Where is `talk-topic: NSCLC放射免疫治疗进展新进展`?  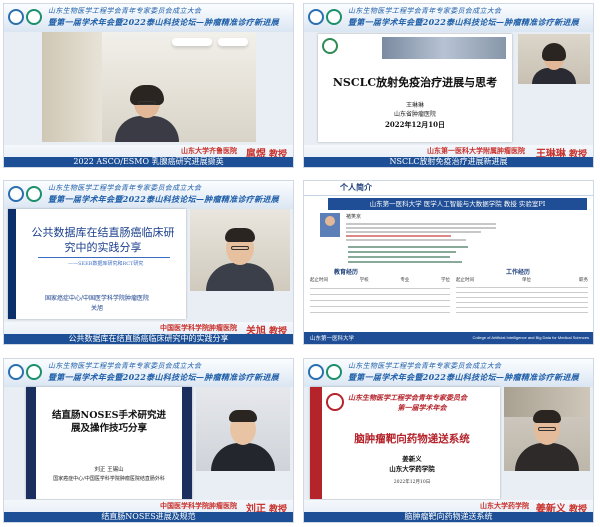 talk-topic: NSCLC放射免疫治疗进展新进展 is located at coordinates (448, 162).